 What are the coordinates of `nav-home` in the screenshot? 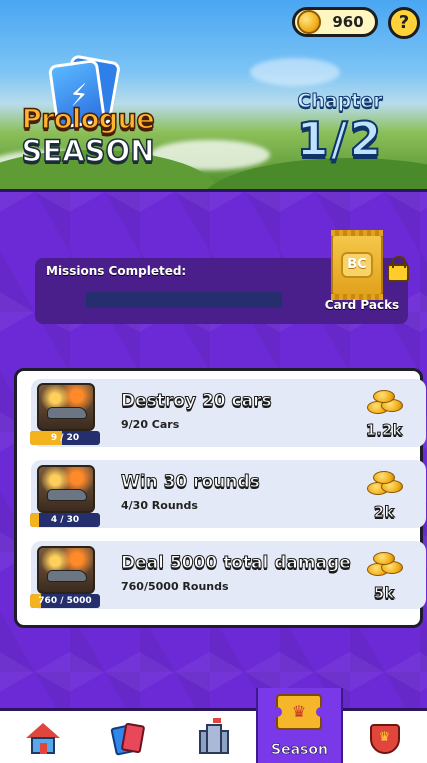 It's located at (42, 737).